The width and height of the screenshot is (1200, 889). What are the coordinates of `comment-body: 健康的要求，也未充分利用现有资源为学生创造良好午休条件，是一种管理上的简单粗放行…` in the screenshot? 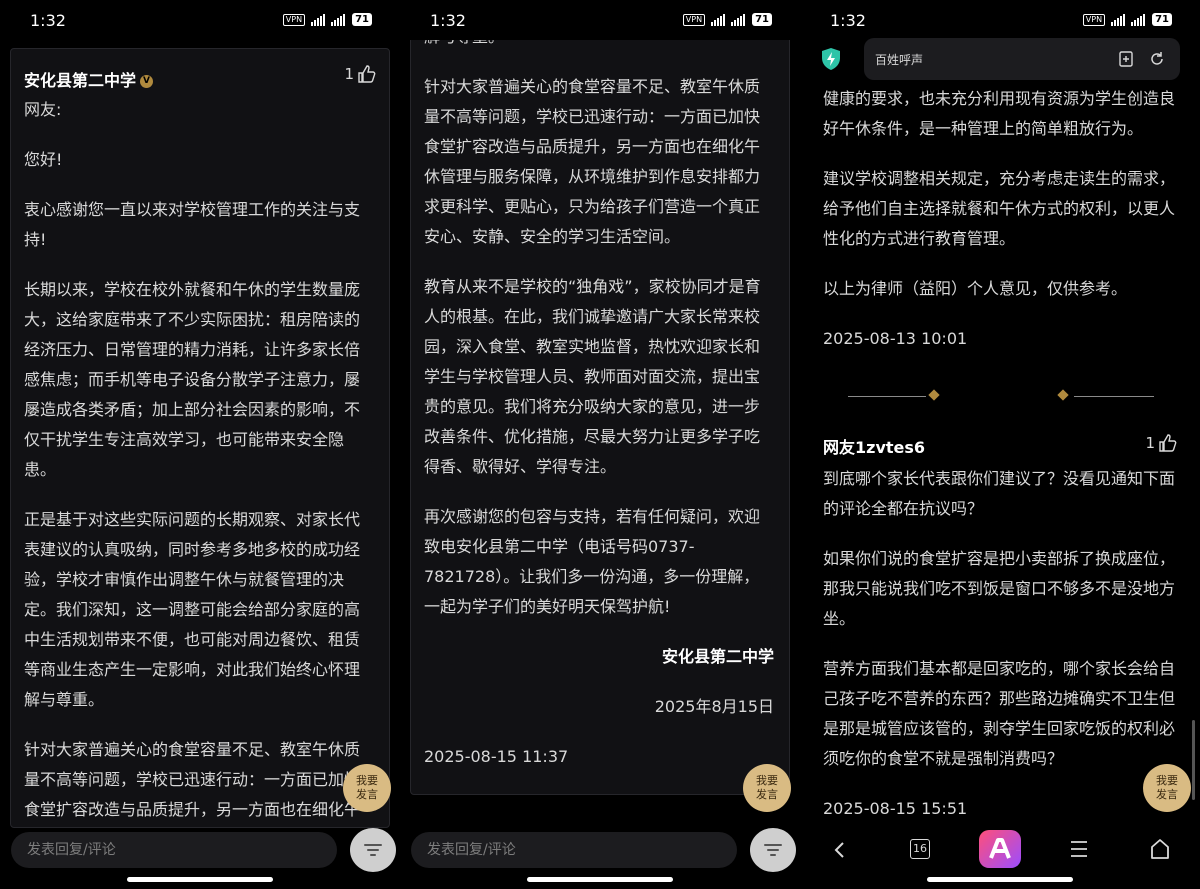 It's located at (1000, 229).